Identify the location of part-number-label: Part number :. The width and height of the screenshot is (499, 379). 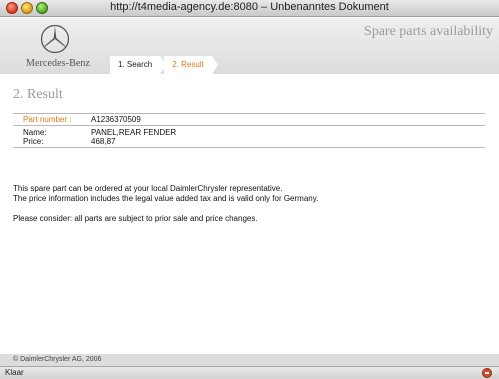
(47, 119).